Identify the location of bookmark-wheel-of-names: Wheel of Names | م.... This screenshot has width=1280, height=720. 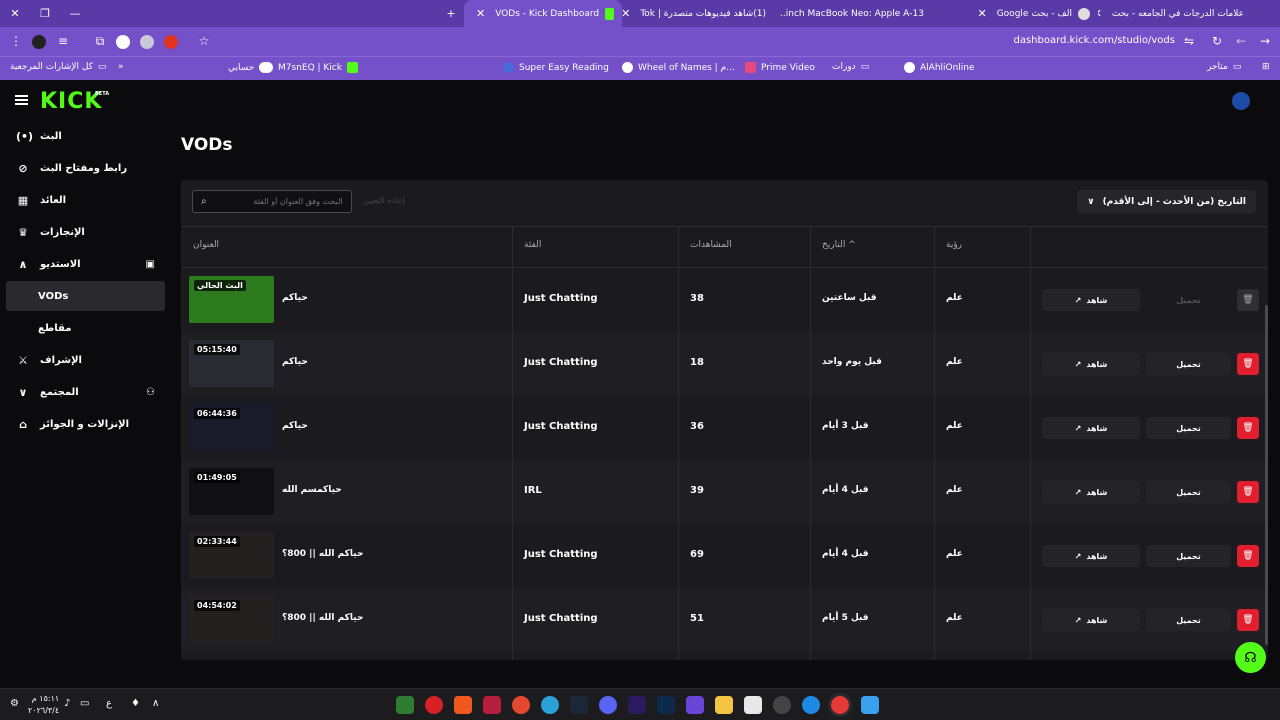
(678, 67).